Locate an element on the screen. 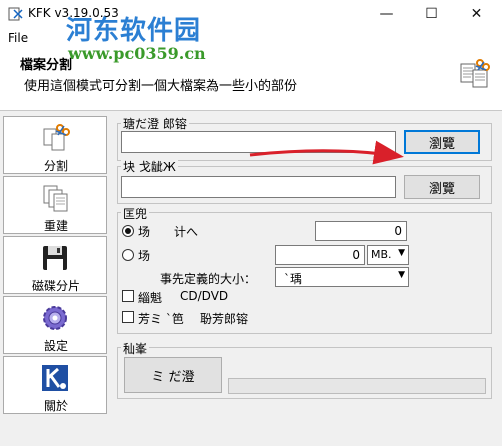 The height and width of the screenshot is (446, 502). maximize-button: ☐ is located at coordinates (431, 14).